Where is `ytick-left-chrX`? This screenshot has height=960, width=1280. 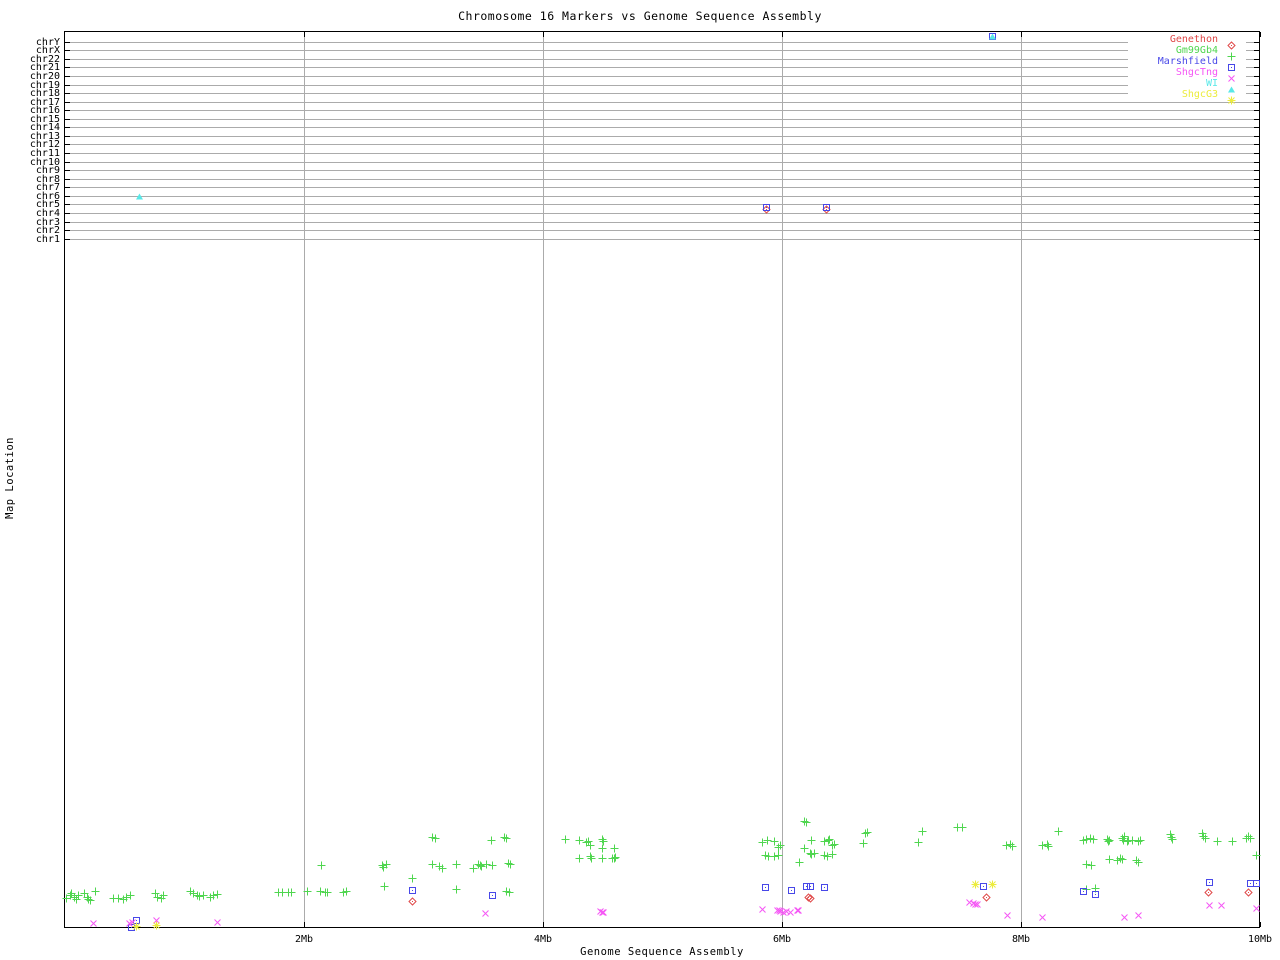 ytick-left-chrX is located at coordinates (67, 50).